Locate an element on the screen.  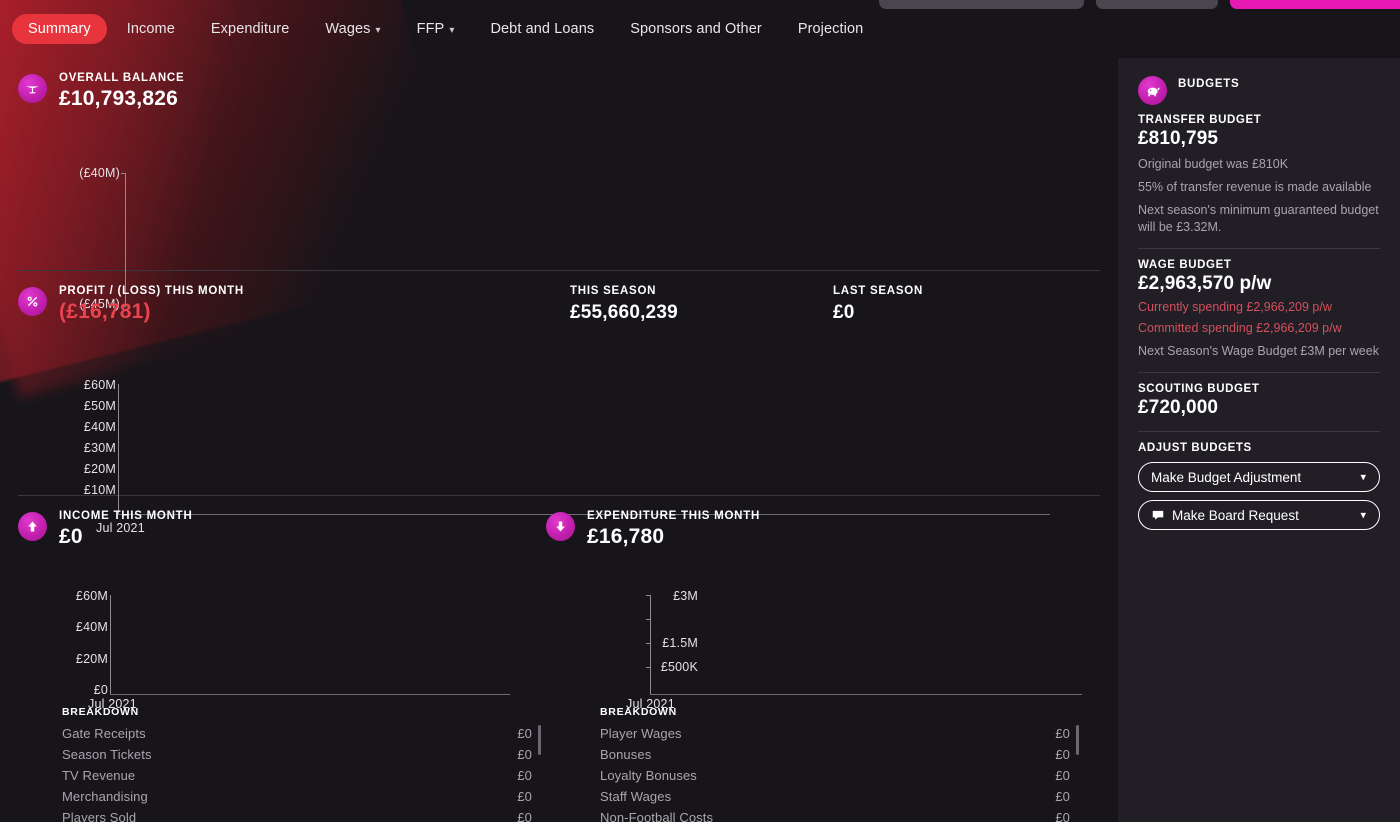
wage-budget-value: £2,963,570 p/w is located at coordinates (1205, 283).